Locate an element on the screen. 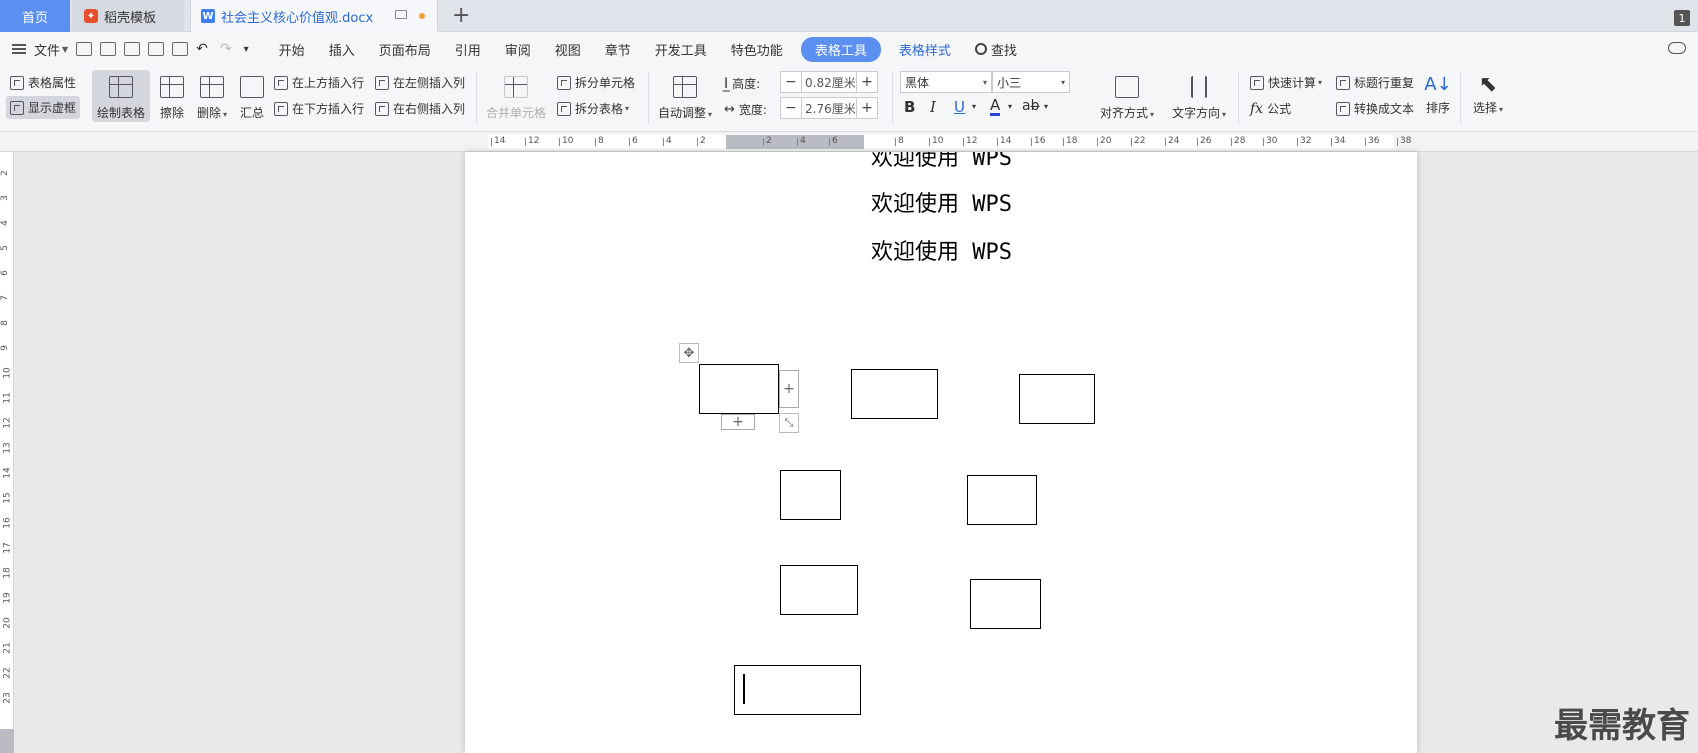 The image size is (1698, 753). align-button: 对齐方式 ▾ is located at coordinates (1127, 96).